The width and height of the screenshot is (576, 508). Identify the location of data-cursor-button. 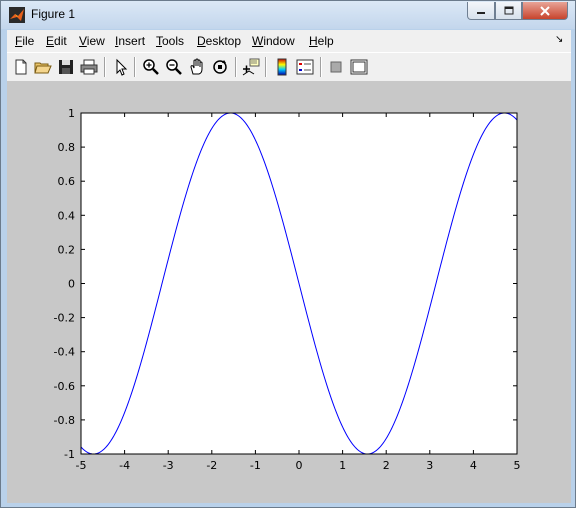
(251, 67).